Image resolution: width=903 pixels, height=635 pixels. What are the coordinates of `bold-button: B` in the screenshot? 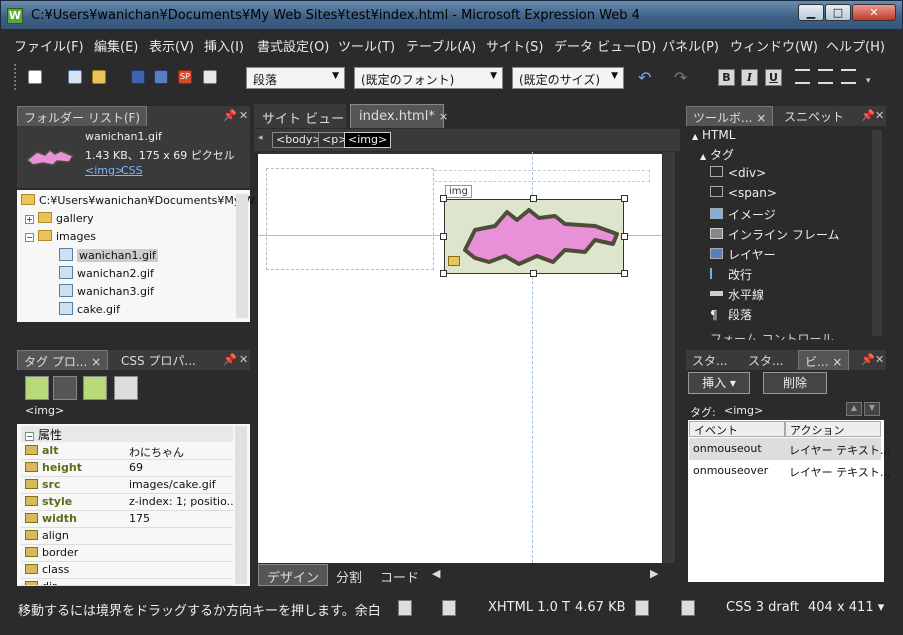 It's located at (726, 77).